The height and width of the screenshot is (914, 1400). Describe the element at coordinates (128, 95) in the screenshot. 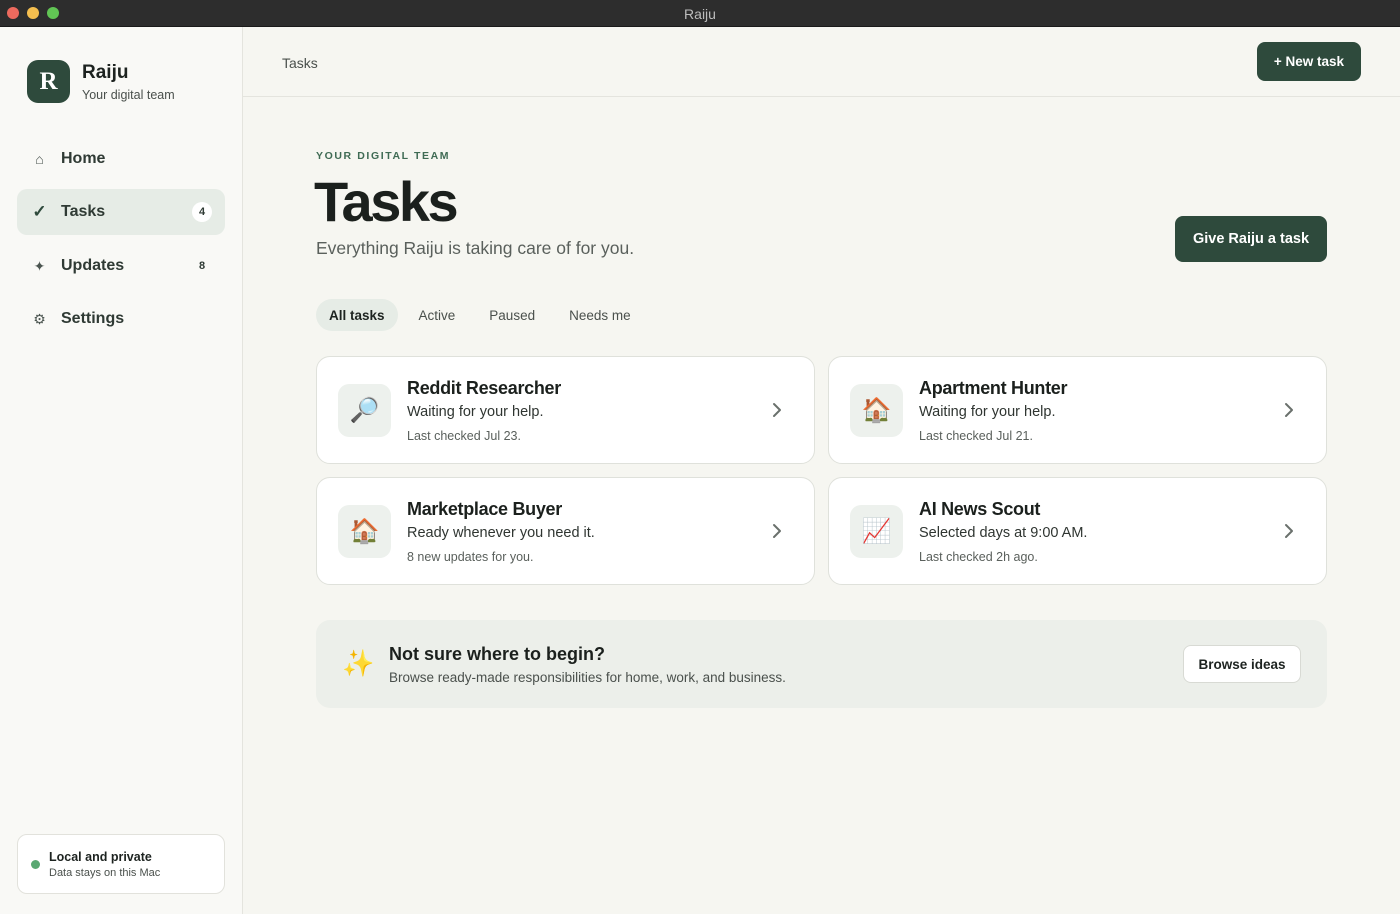

I see `brand-tagline: Your digital team` at that location.